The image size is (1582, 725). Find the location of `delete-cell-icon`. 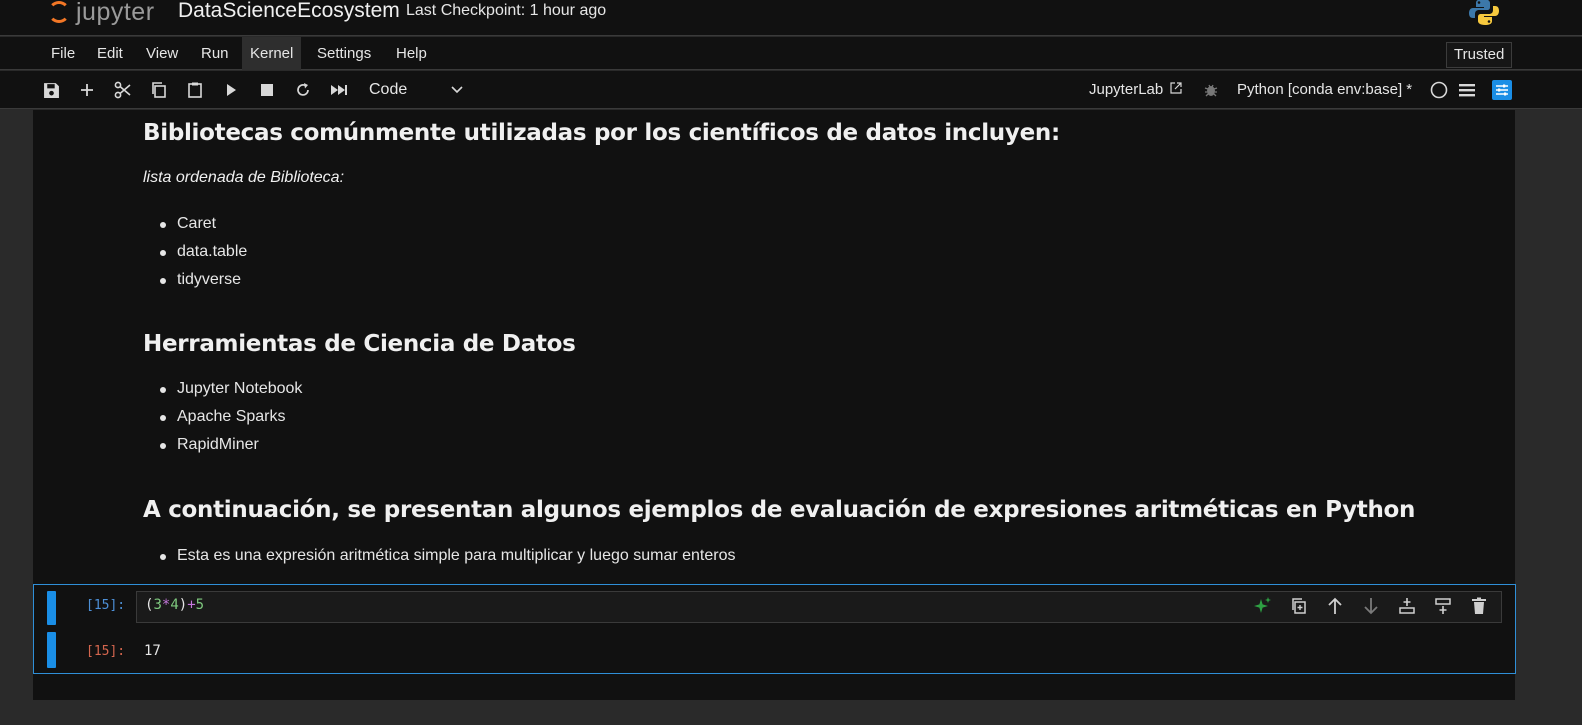

delete-cell-icon is located at coordinates (1479, 606).